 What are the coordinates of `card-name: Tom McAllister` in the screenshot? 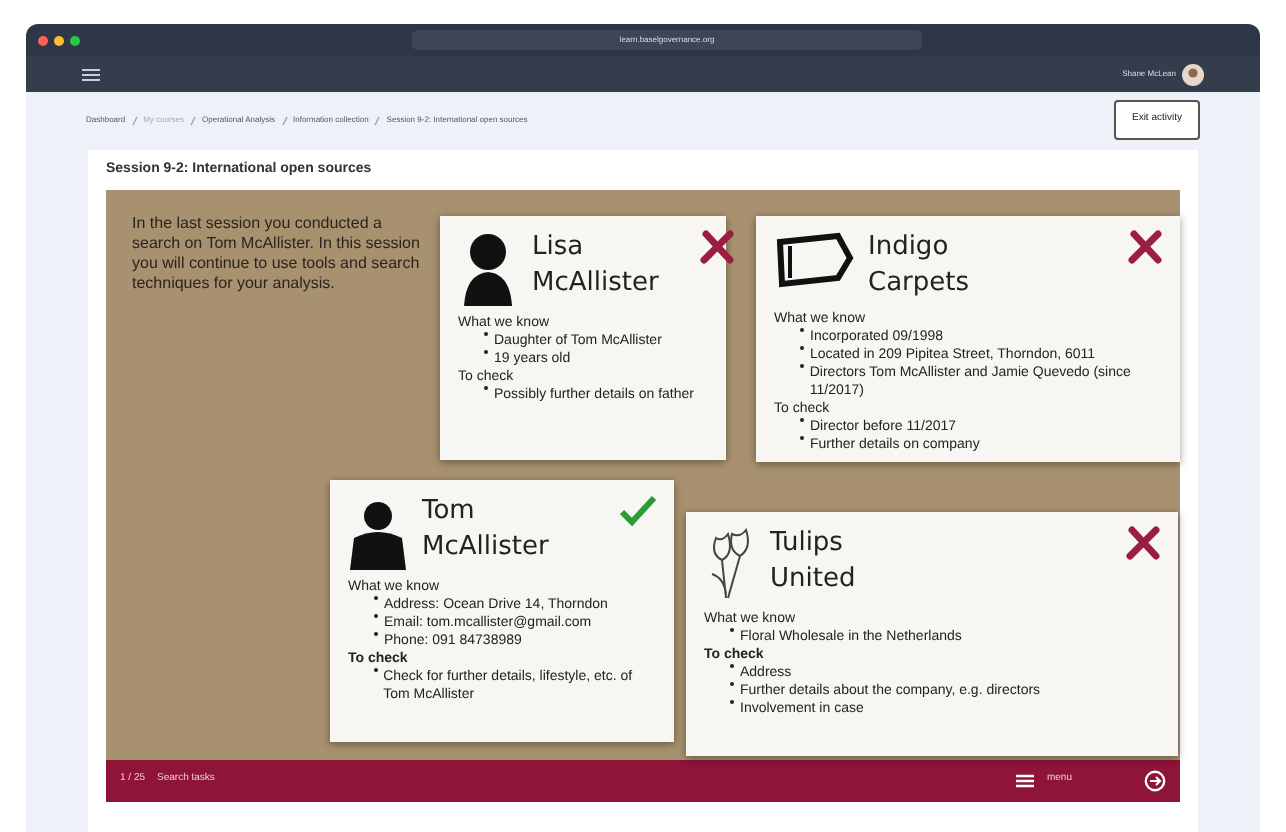 It's located at (486, 529).